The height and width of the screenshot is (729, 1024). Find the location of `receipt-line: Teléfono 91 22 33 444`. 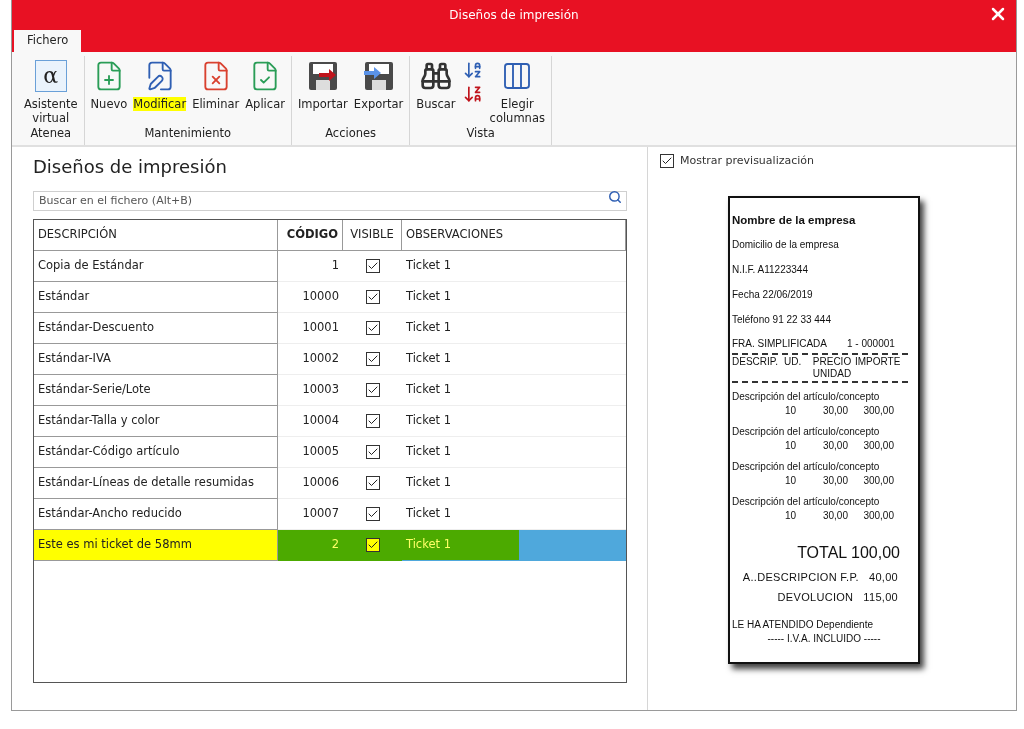

receipt-line: Teléfono 91 22 33 444 is located at coordinates (782, 319).